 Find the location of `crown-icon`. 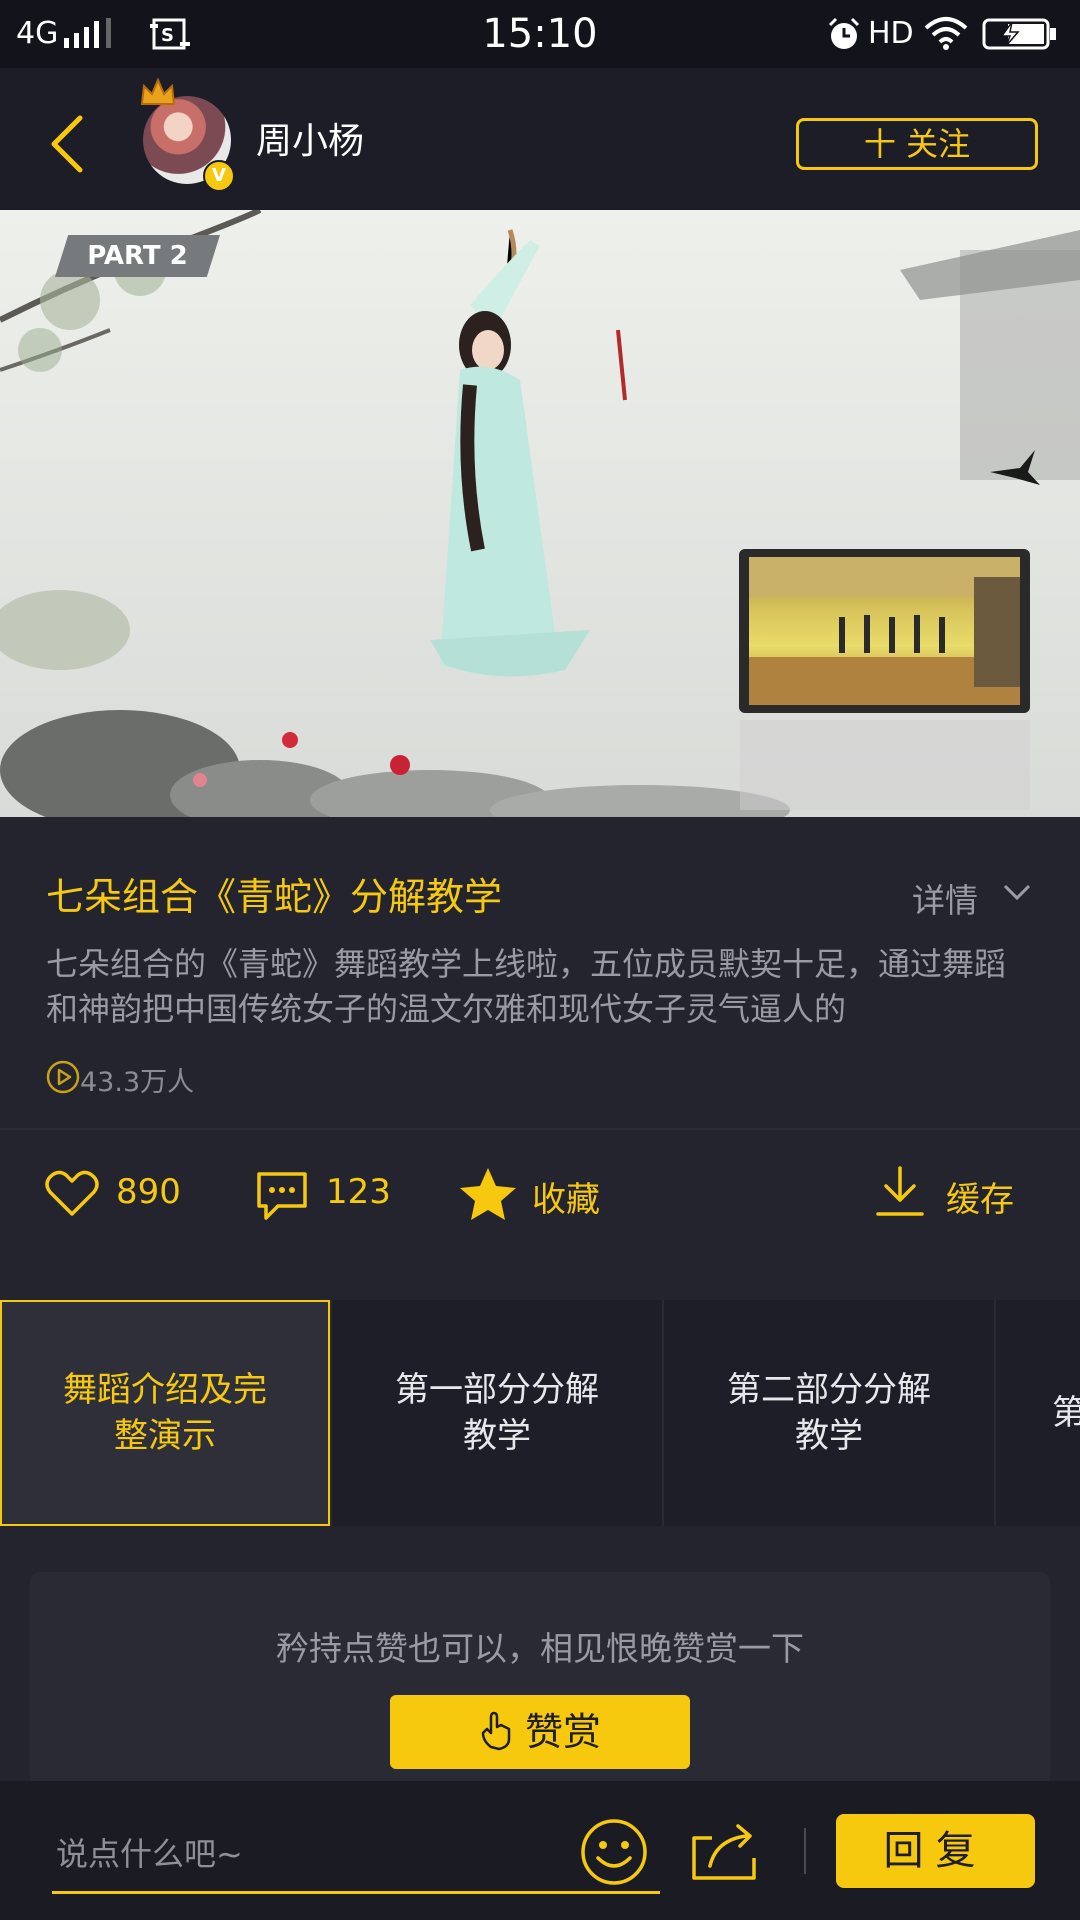

crown-icon is located at coordinates (158, 91).